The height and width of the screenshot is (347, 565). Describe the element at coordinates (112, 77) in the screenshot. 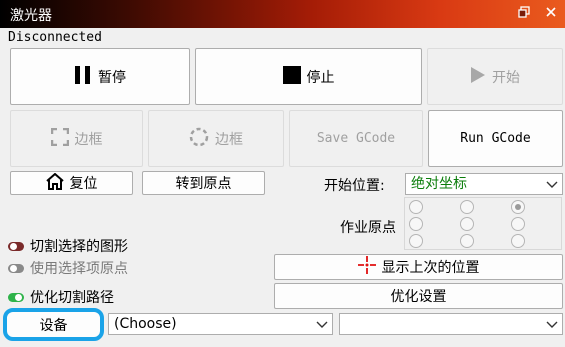

I see `pause-label: 暂停` at that location.